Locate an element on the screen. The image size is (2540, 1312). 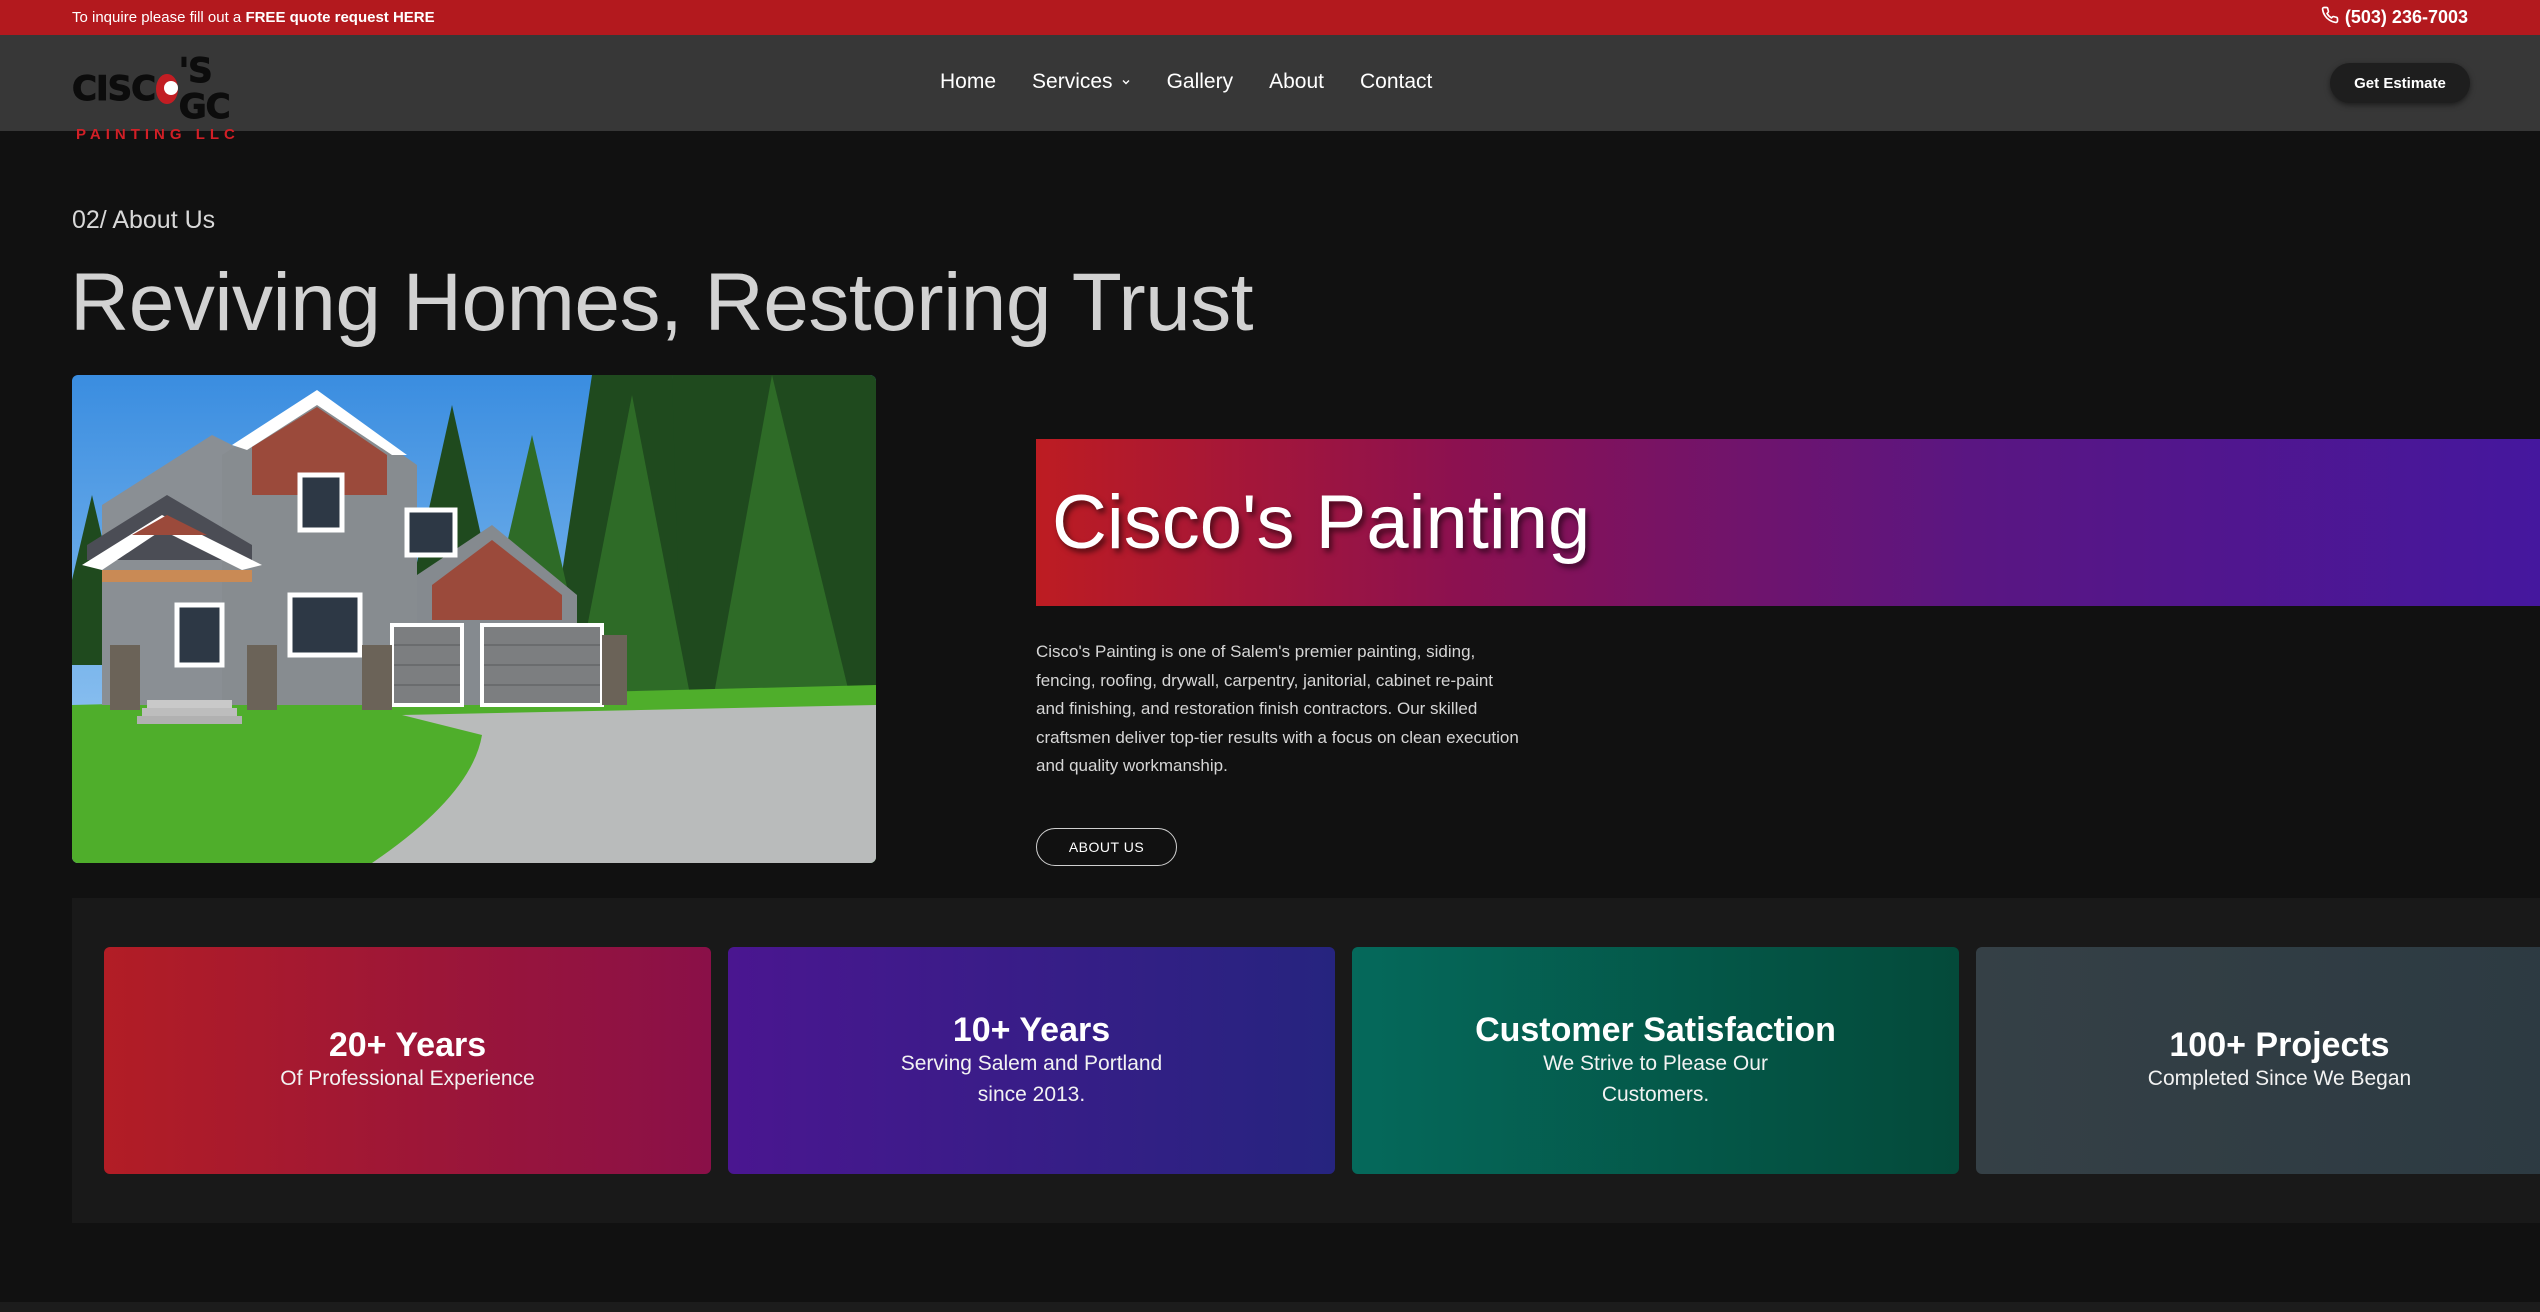
logo-text-part-2: 'S GC is located at coordinates (204, 89).